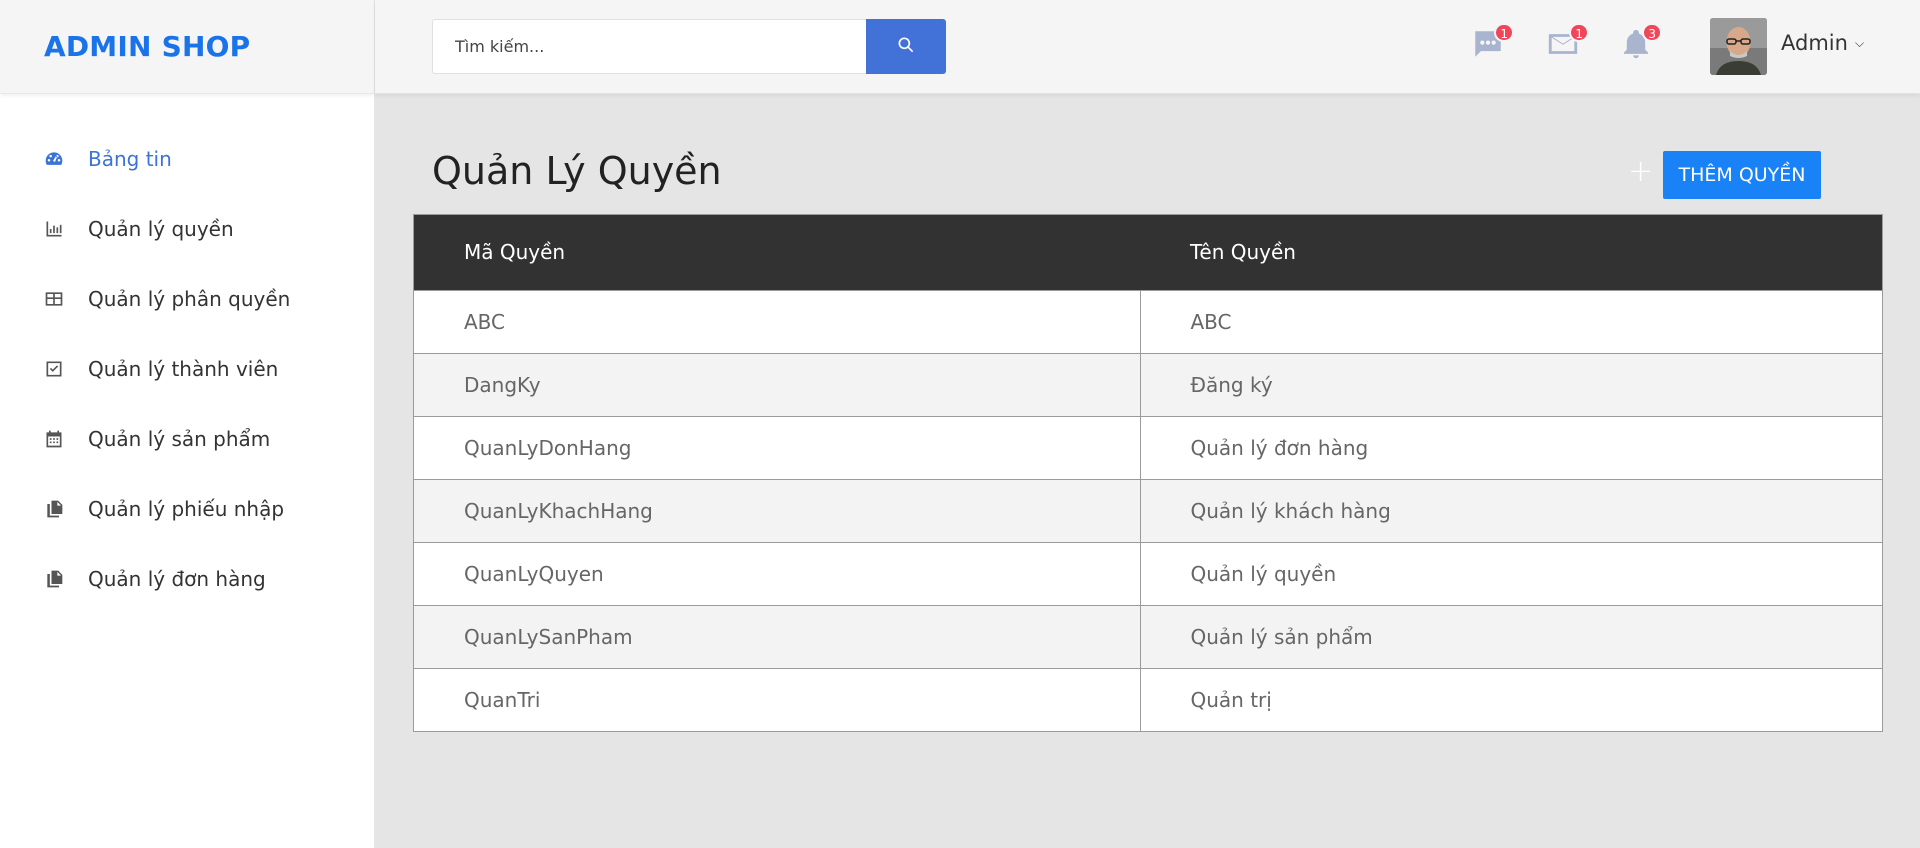 This screenshot has width=1920, height=848. I want to click on search-input, so click(649, 46).